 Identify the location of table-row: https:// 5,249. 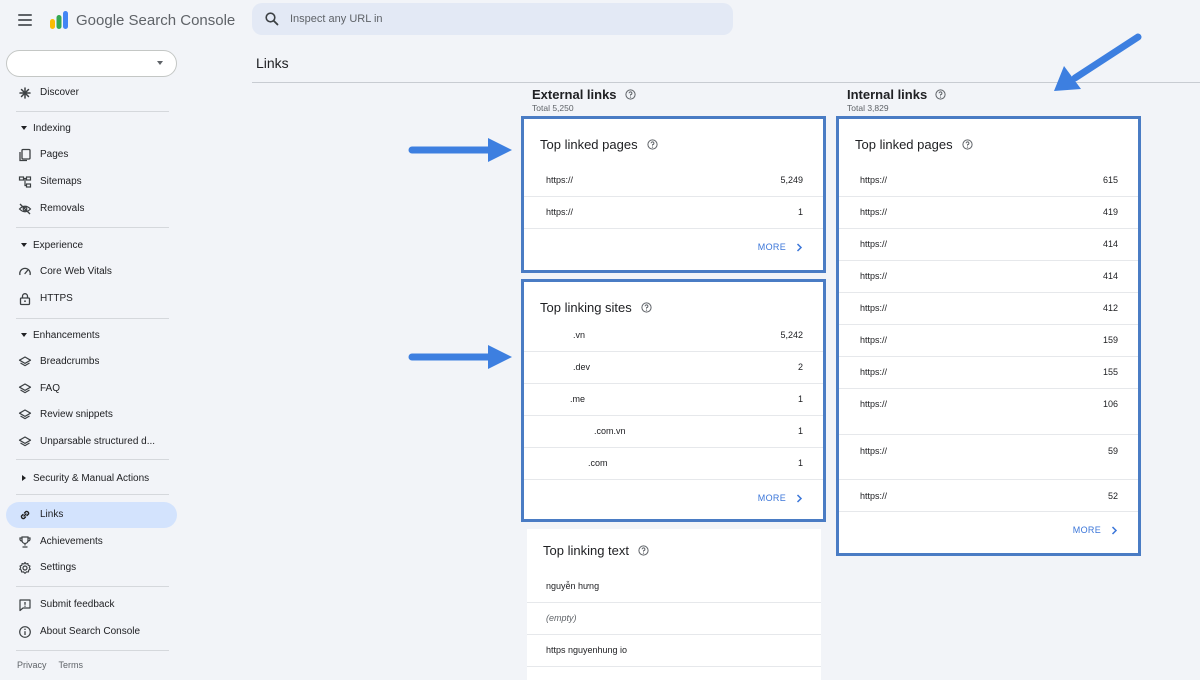
(673, 181).